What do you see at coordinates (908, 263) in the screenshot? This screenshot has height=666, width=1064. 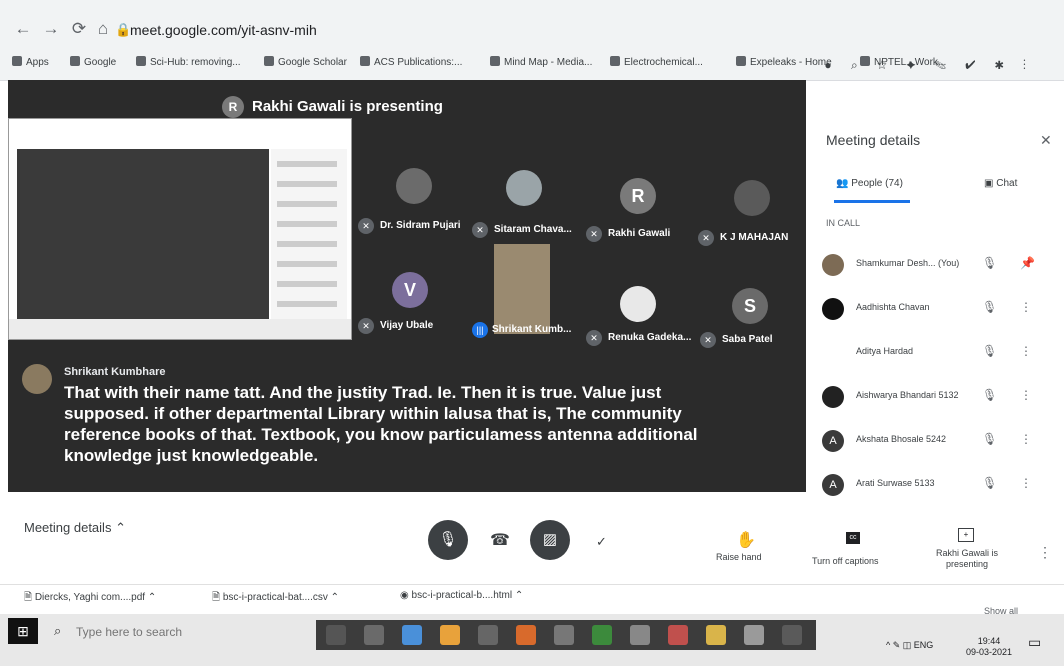 I see `participant-list-name: Shamkumar Desh... (You)` at bounding box center [908, 263].